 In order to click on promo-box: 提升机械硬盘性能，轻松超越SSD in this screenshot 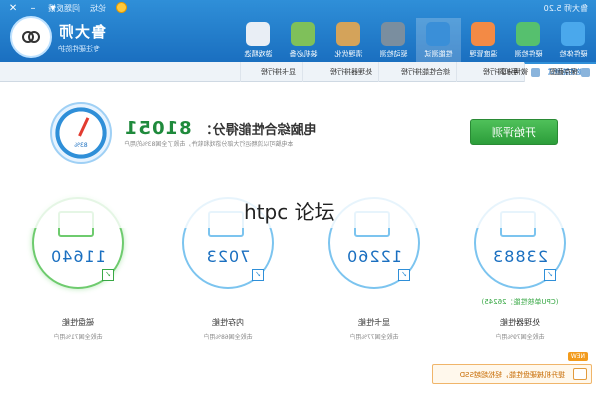, I will do `click(512, 374)`.